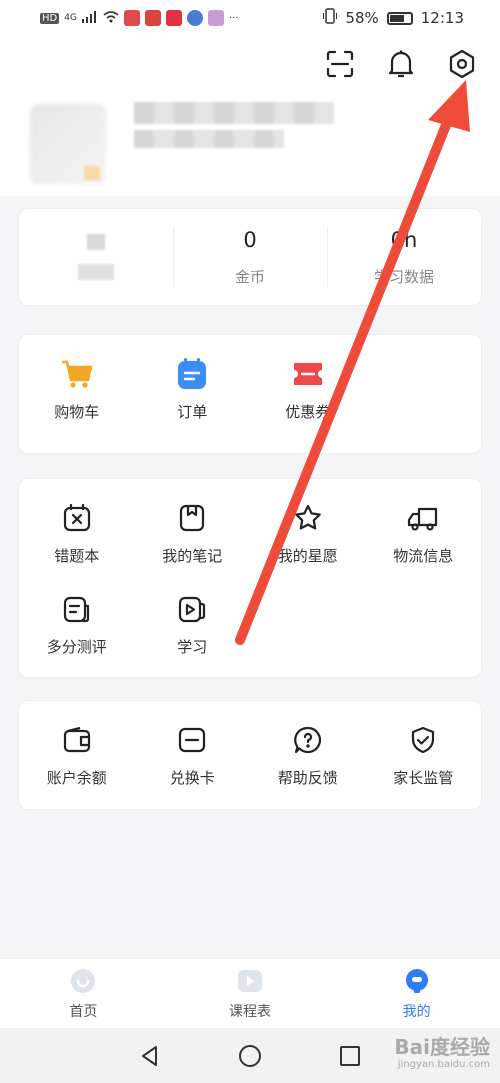 The width and height of the screenshot is (500, 1083). I want to click on username-blurred, so click(234, 113).